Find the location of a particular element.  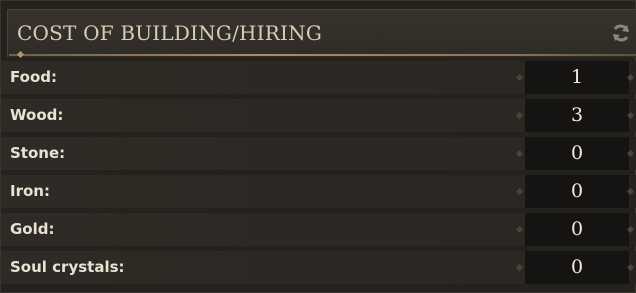

cost-row-soul-crystals: Soul crystals: 0 is located at coordinates (318, 267).